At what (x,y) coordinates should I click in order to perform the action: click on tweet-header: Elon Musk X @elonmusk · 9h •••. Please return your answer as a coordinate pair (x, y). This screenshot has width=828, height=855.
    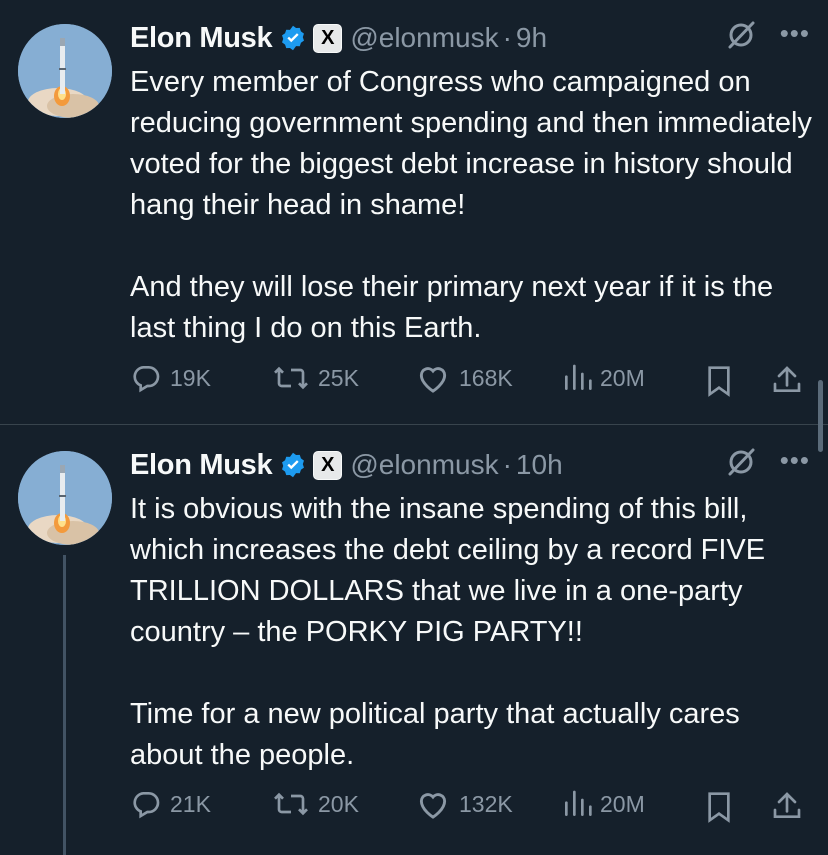
    Looking at the image, I should click on (475, 38).